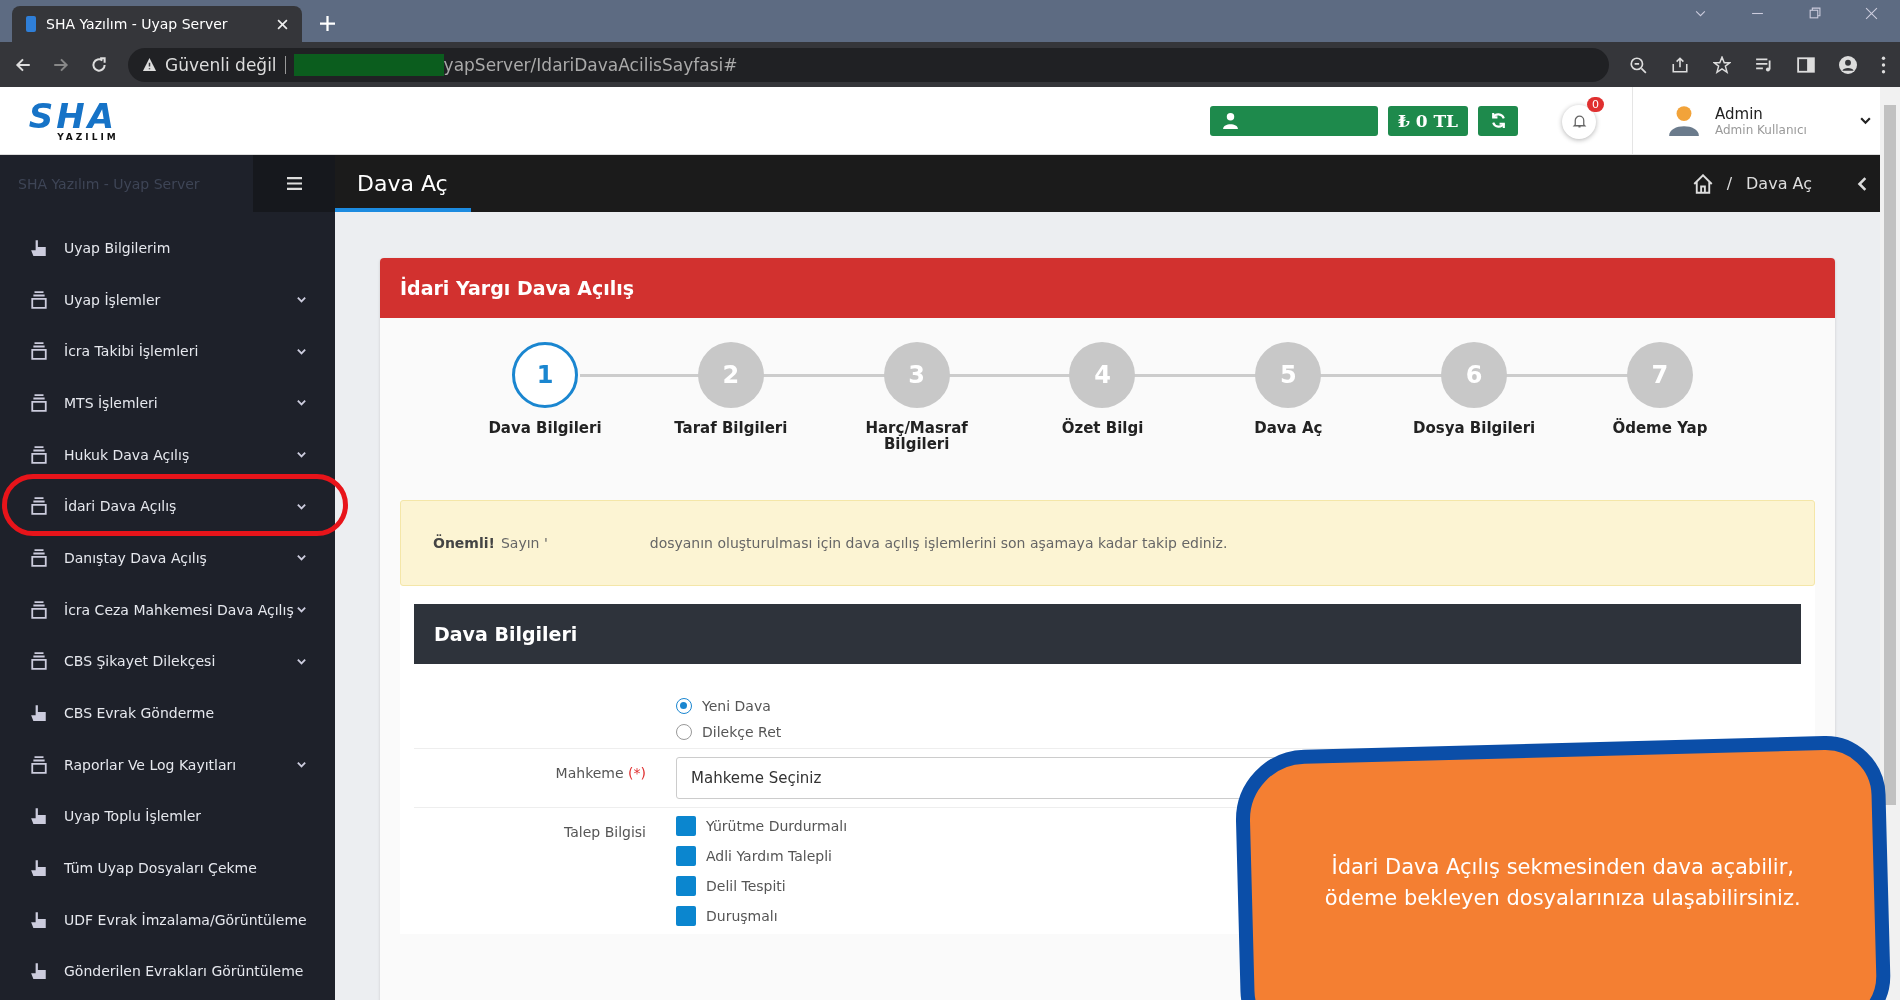  Describe the element at coordinates (73, 120) in the screenshot. I see `logo: SHA YAZILIM` at that location.